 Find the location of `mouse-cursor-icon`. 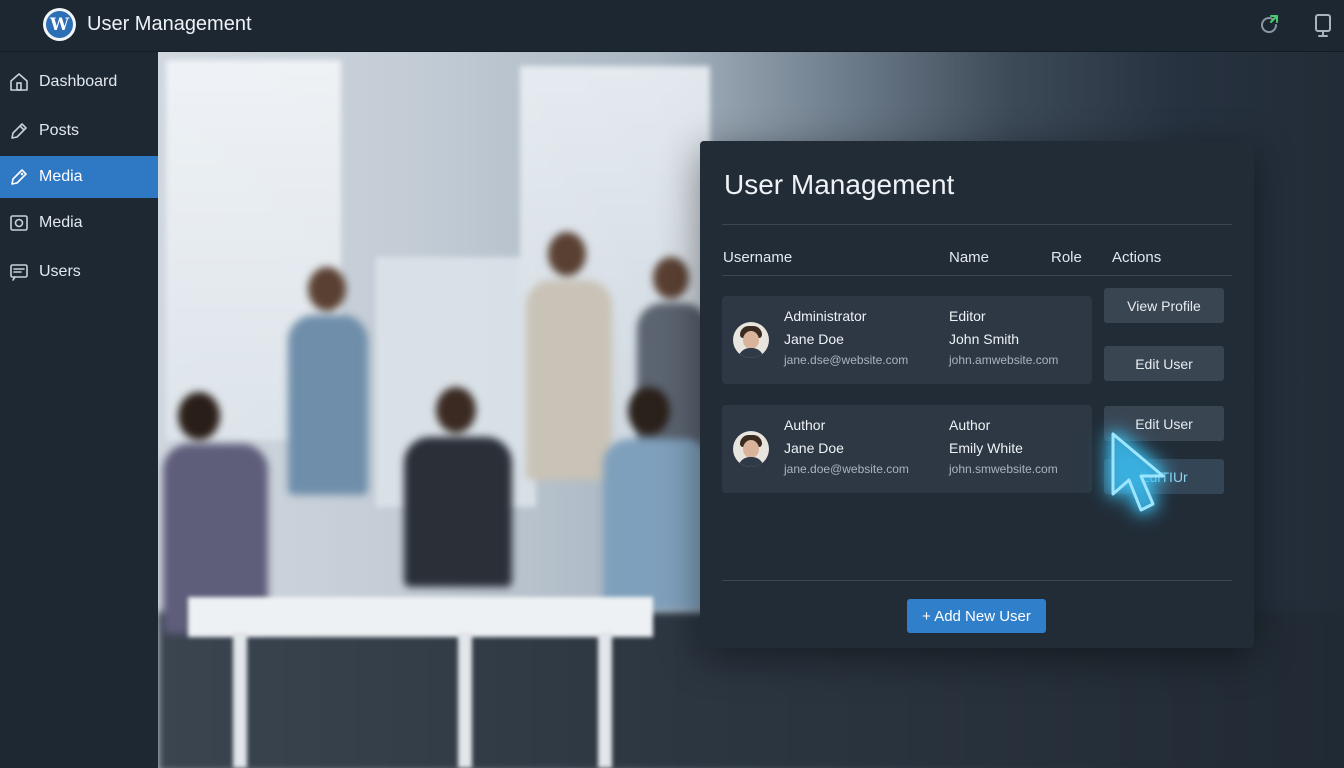

mouse-cursor-icon is located at coordinates (1138, 472).